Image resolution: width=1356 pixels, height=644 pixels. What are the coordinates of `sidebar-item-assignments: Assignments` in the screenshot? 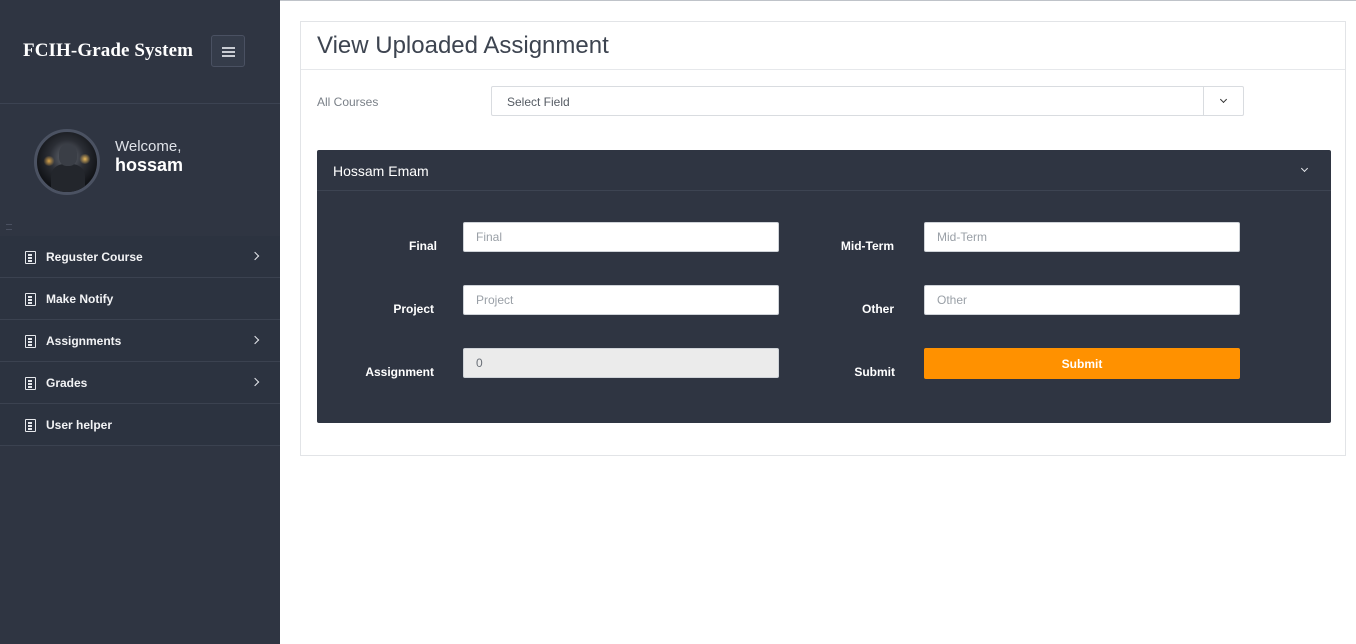 It's located at (140, 341).